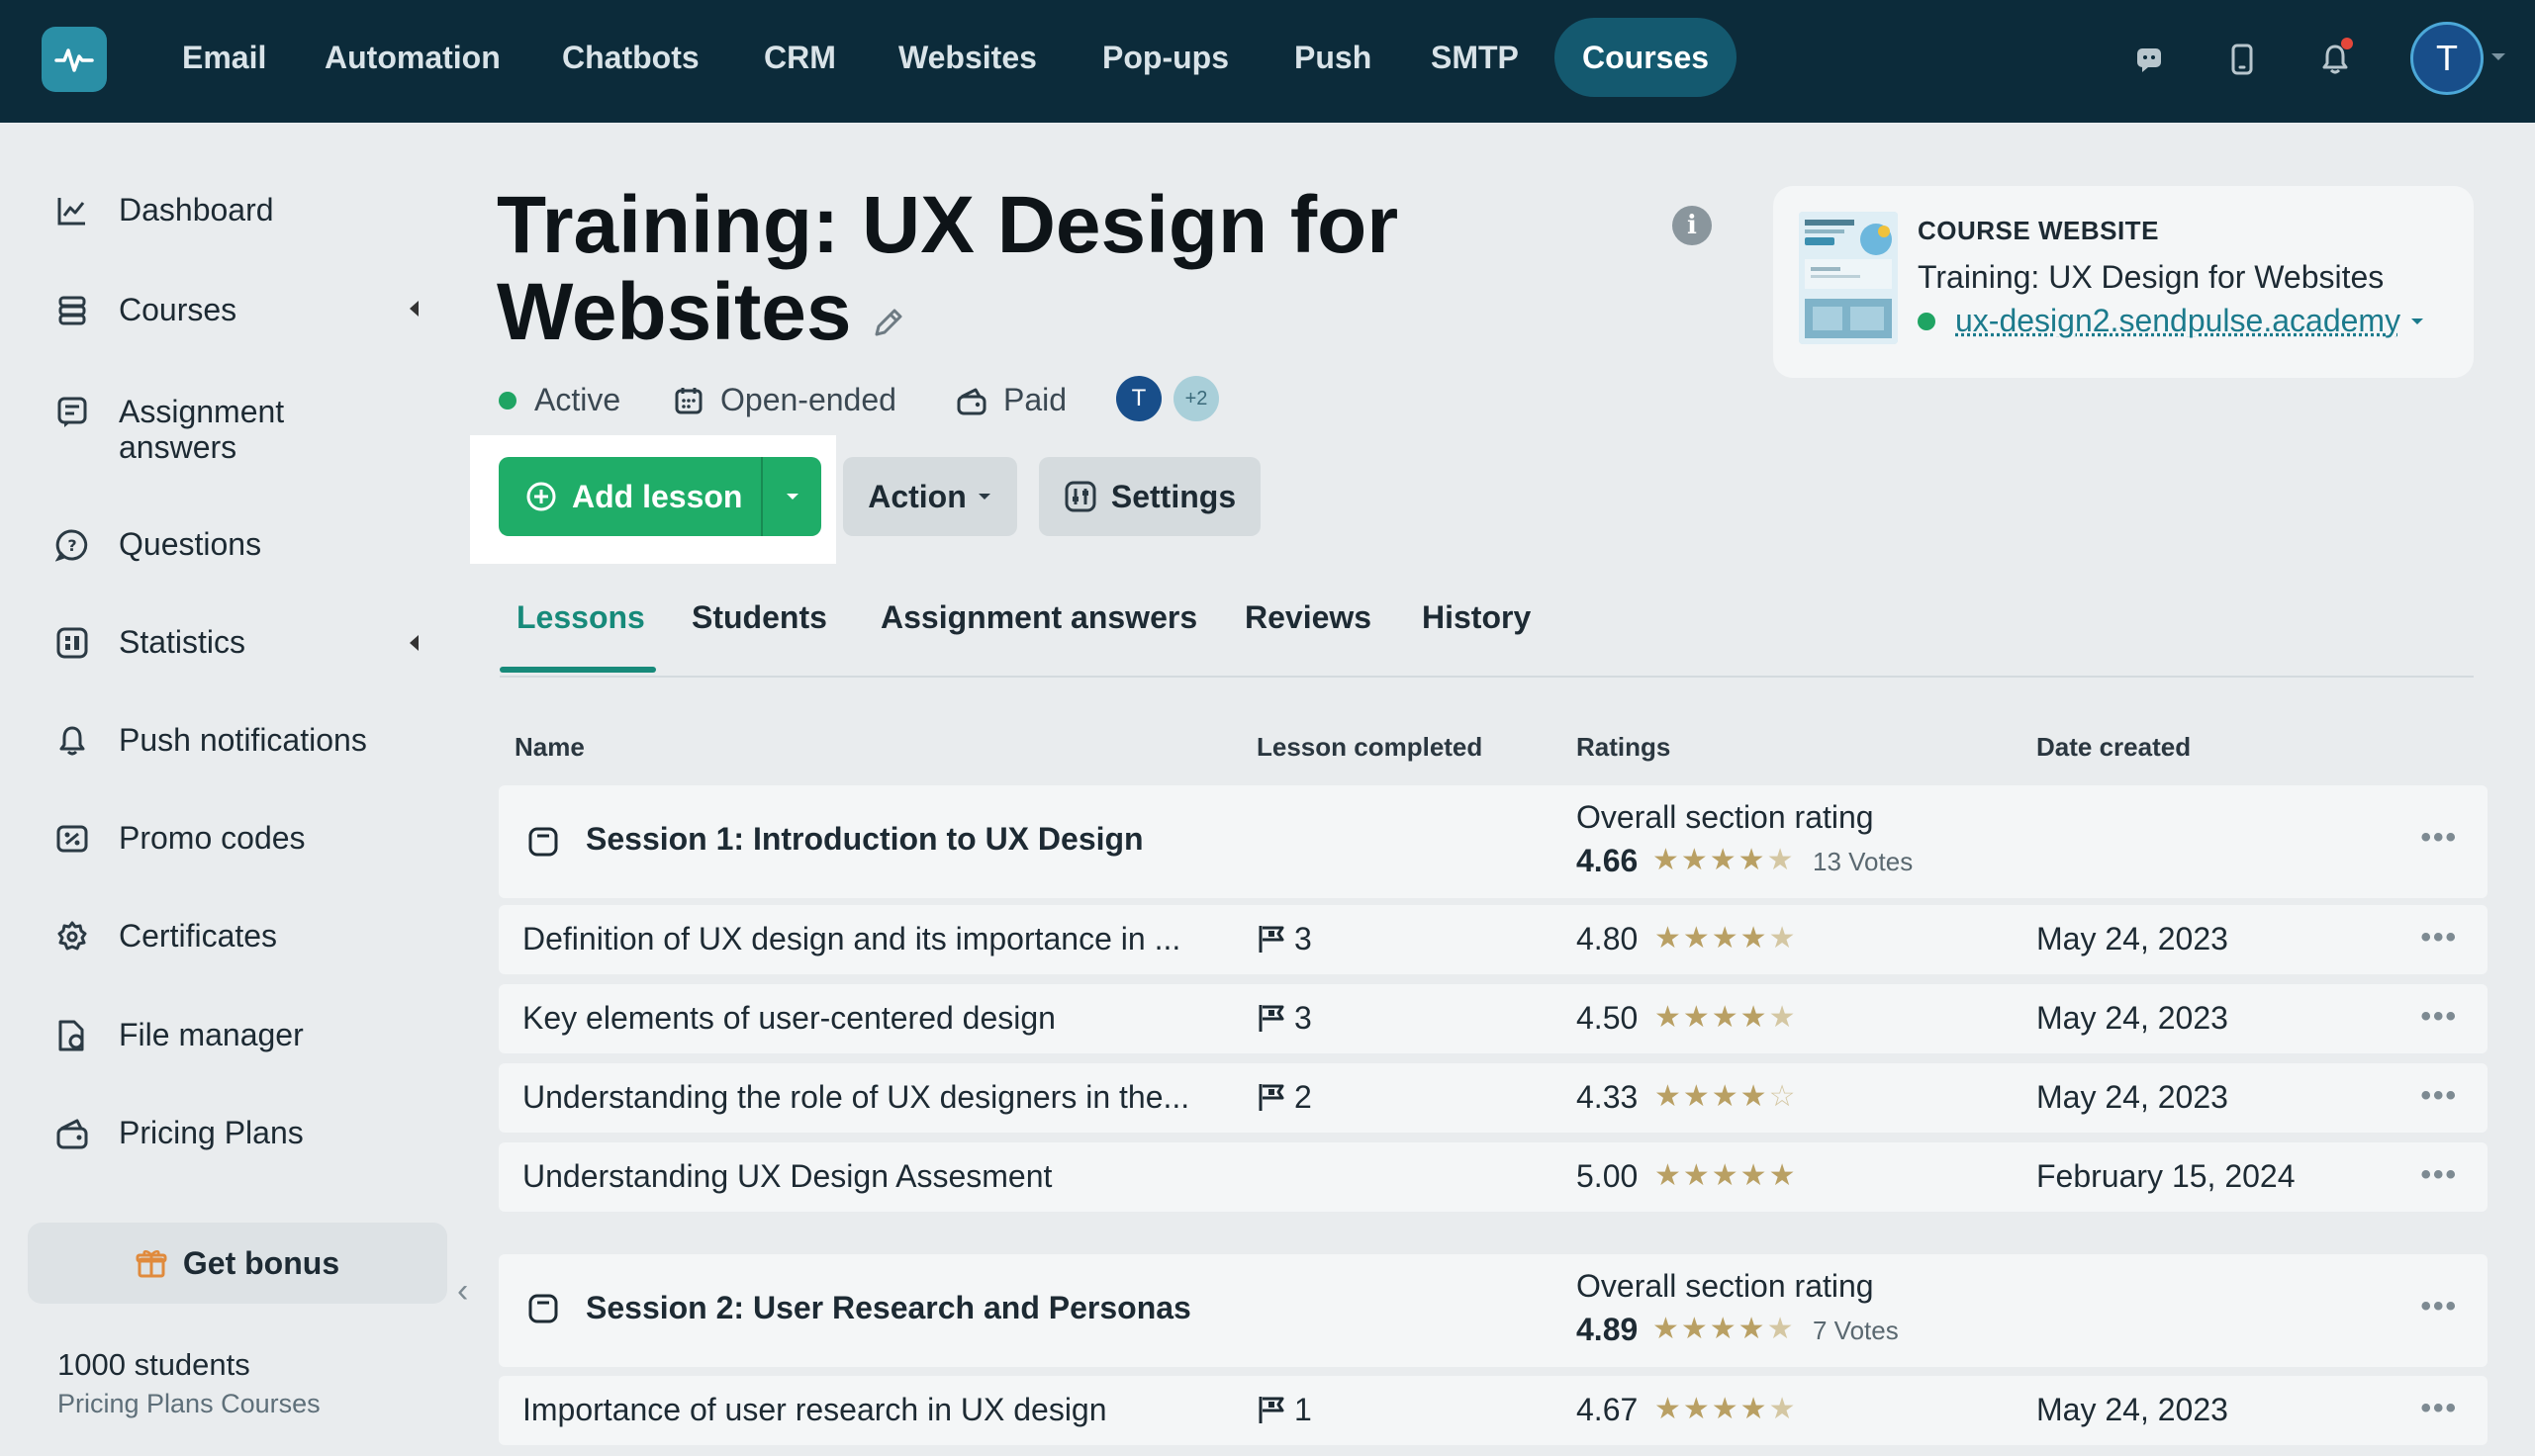 The width and height of the screenshot is (2535, 1456). I want to click on lesson-name: Importance of user research in UX design, so click(815, 1409).